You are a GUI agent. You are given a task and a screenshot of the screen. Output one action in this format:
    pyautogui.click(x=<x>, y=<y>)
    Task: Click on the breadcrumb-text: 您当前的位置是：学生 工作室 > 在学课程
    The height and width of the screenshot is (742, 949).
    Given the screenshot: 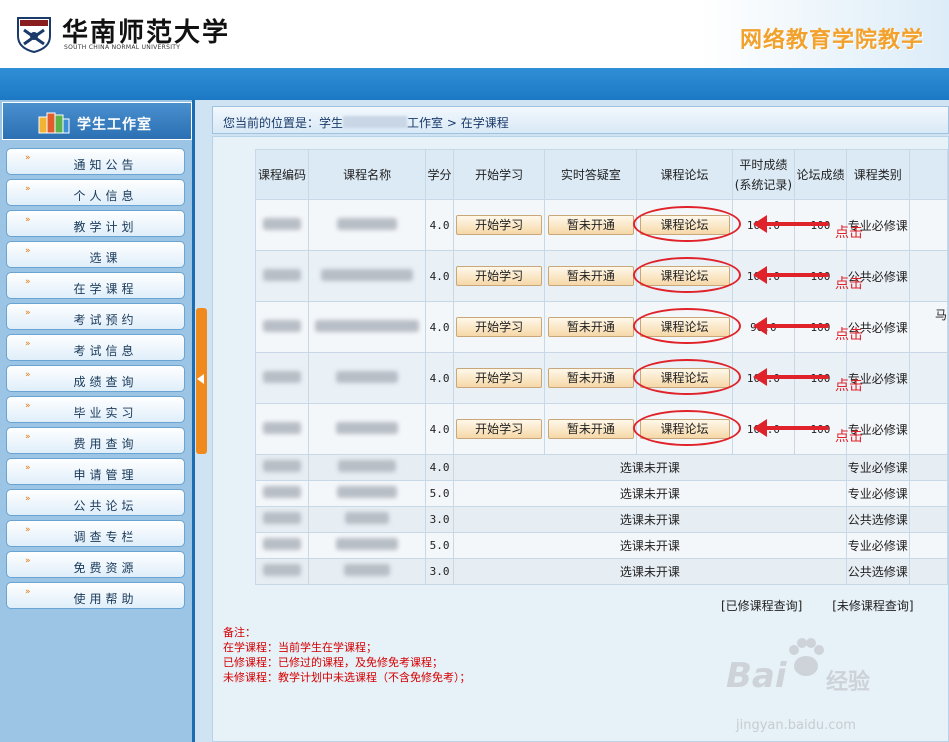 What is the action you would take?
    pyautogui.click(x=366, y=122)
    